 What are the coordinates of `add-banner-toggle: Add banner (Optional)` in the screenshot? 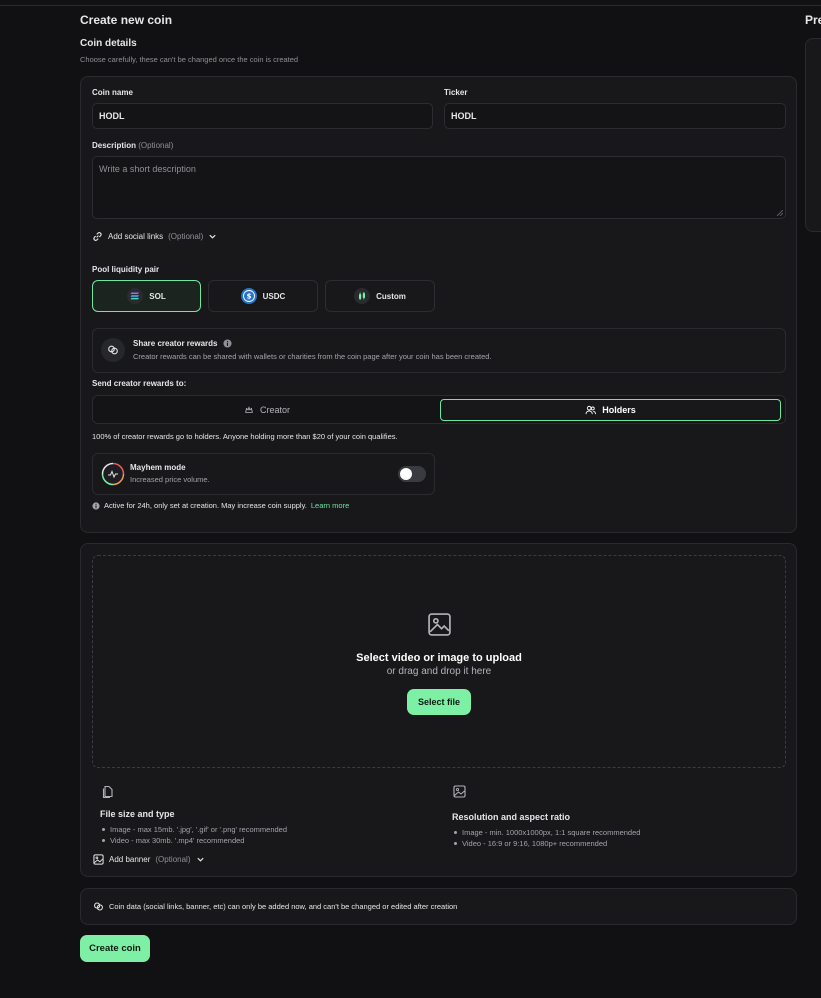 It's located at (149, 859).